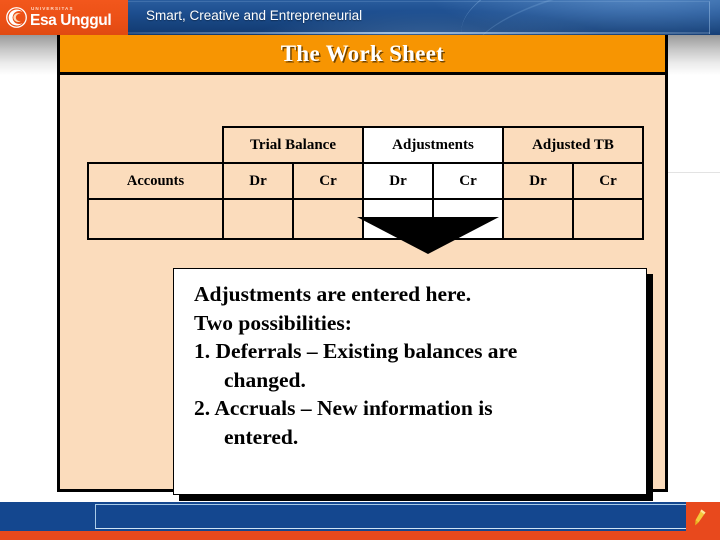 Image resolution: width=720 pixels, height=540 pixels. What do you see at coordinates (155, 181) in the screenshot?
I see `column-header-accounts: Accounts` at bounding box center [155, 181].